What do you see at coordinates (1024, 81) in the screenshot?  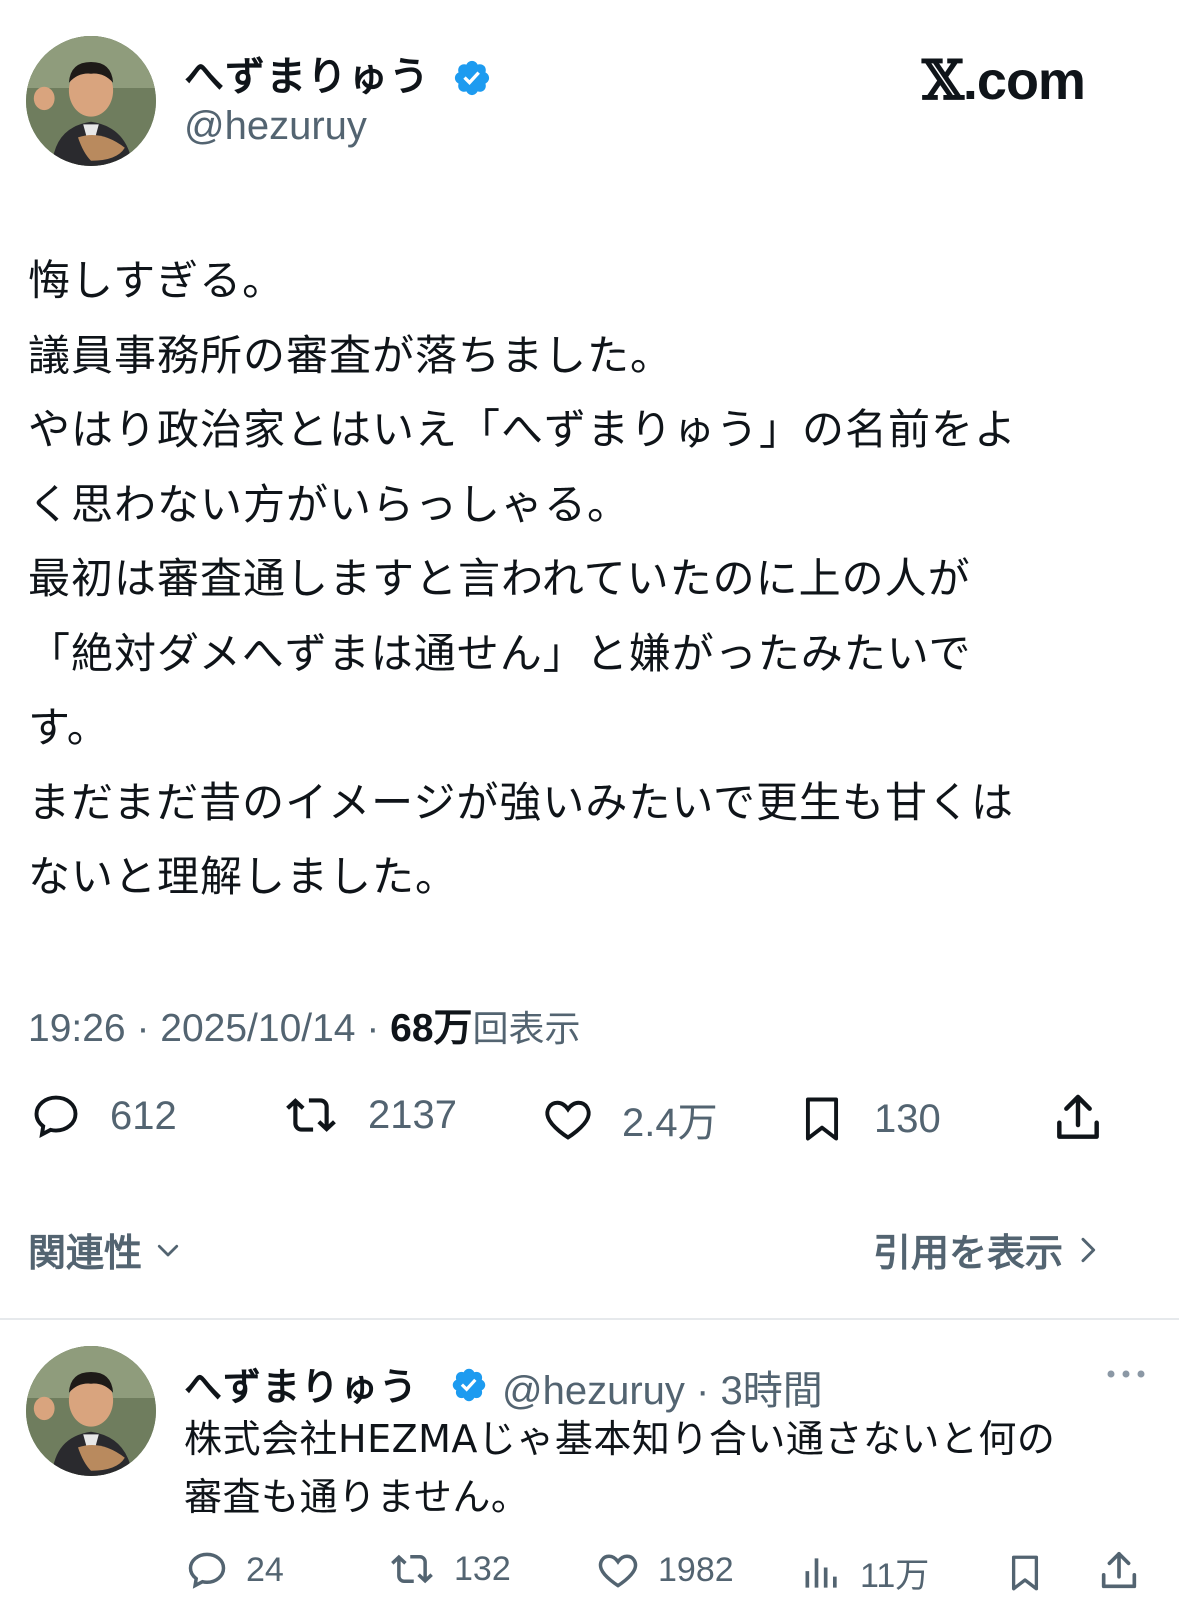 I see `xcom-suffix: .com` at bounding box center [1024, 81].